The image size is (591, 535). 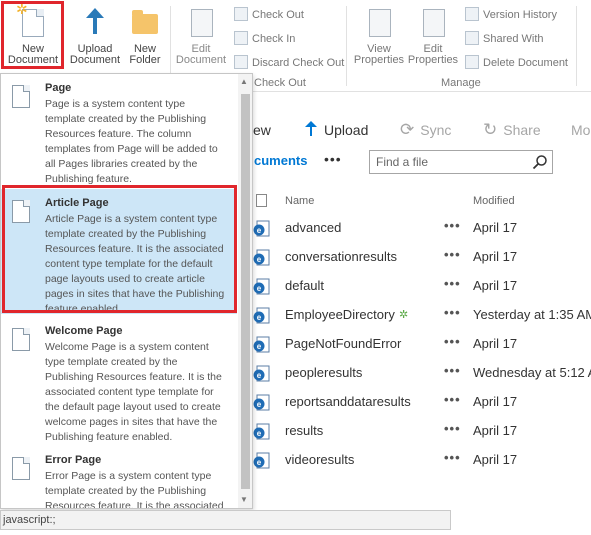 What do you see at coordinates (525, 63) in the screenshot?
I see `delete-document-label: Delete Document` at bounding box center [525, 63].